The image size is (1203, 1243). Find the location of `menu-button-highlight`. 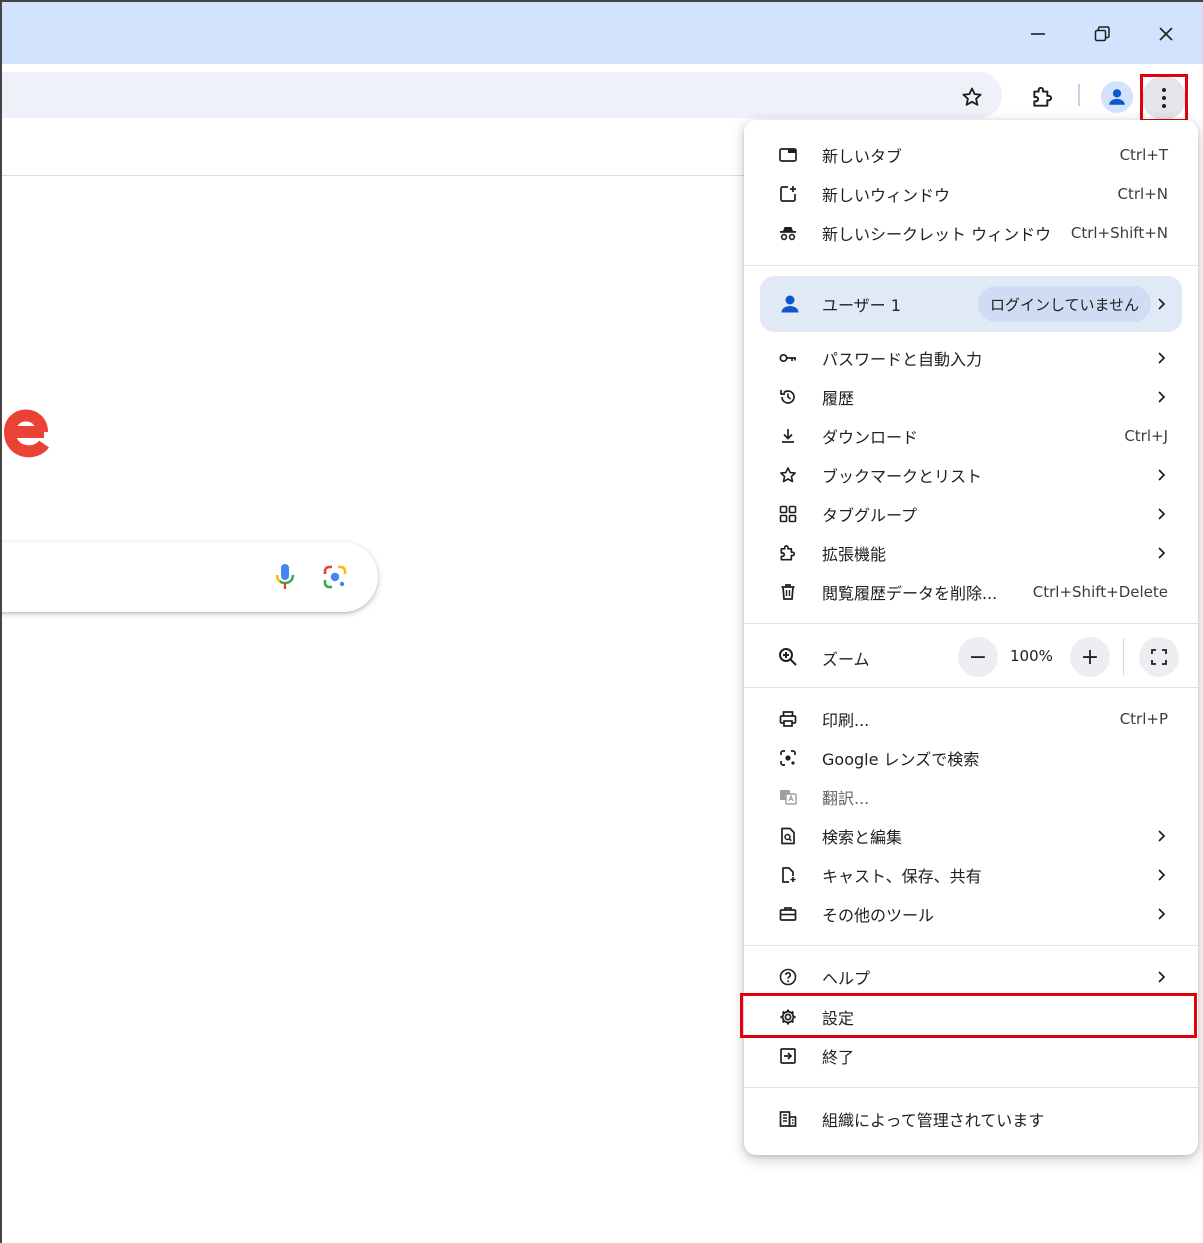

menu-button-highlight is located at coordinates (1164, 98).